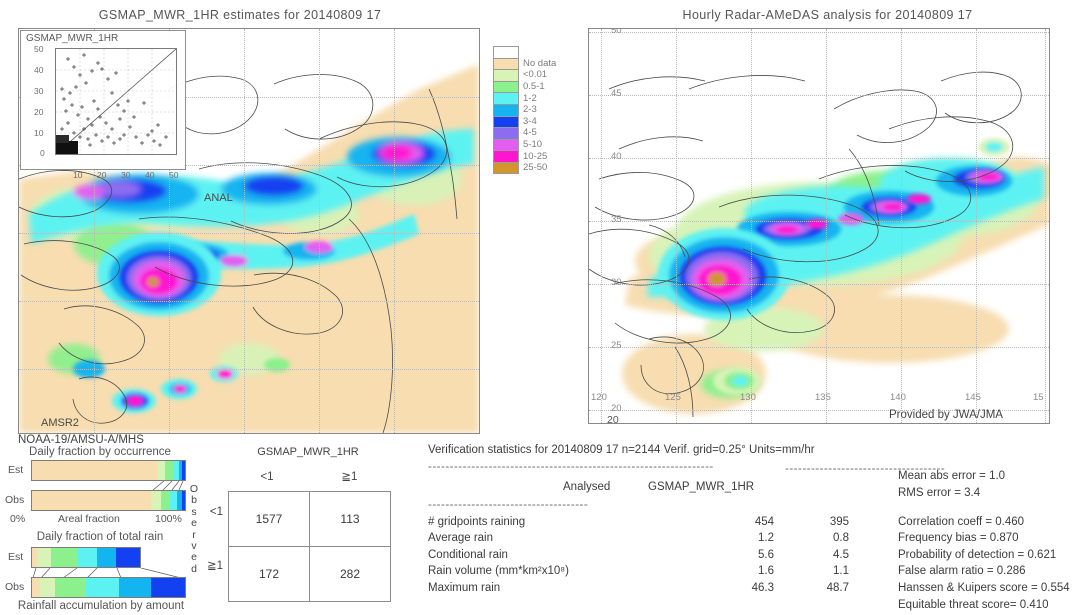  I want to click on total-rain-panel-footer: Rainfall accumulation by amount, so click(101, 606).